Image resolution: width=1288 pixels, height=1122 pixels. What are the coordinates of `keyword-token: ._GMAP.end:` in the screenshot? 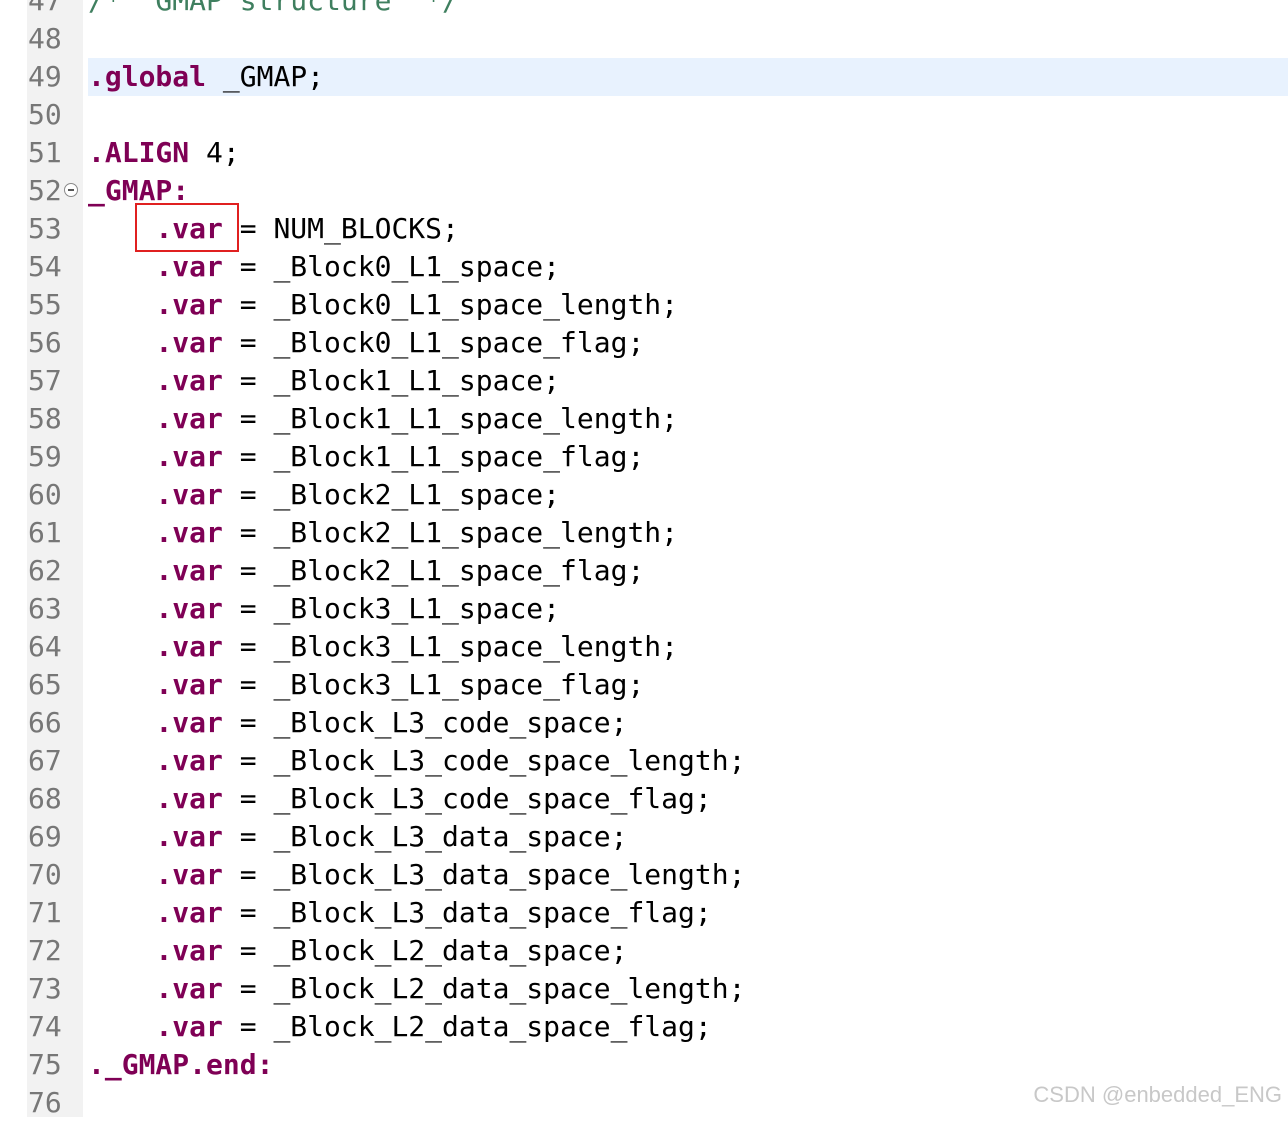 It's located at (181, 1064).